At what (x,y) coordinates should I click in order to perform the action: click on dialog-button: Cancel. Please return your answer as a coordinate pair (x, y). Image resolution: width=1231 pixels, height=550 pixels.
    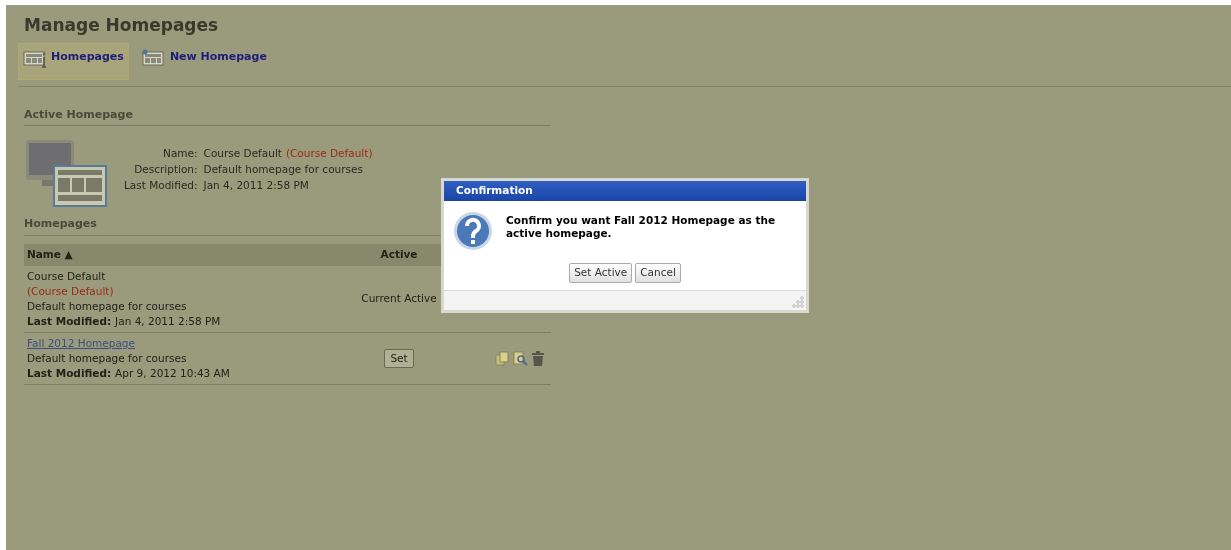
    Looking at the image, I should click on (658, 273).